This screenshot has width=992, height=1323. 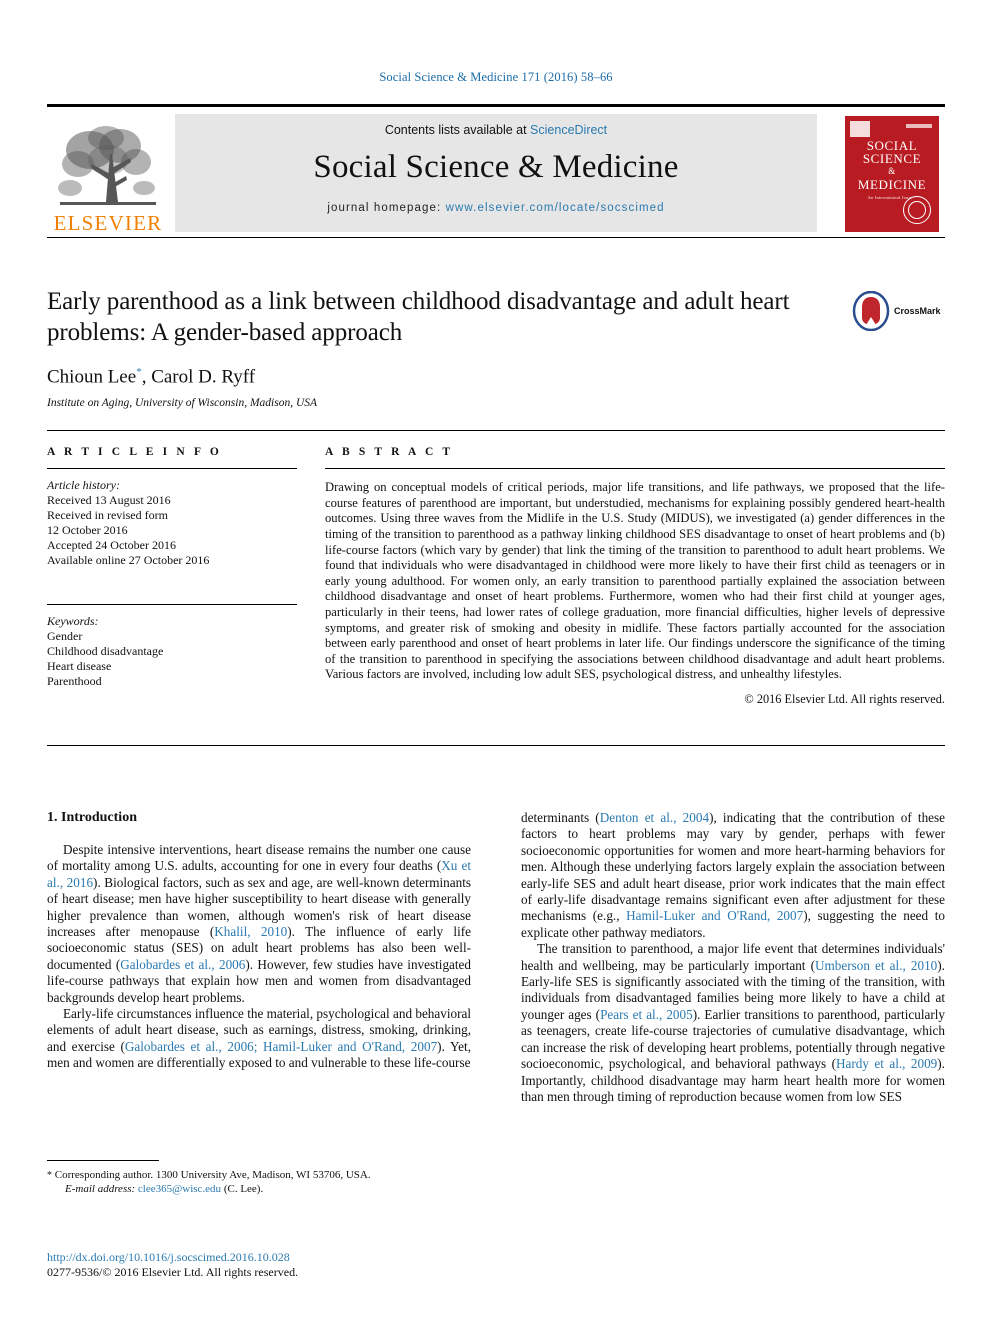 I want to click on cover-seal-icon, so click(x=917, y=210).